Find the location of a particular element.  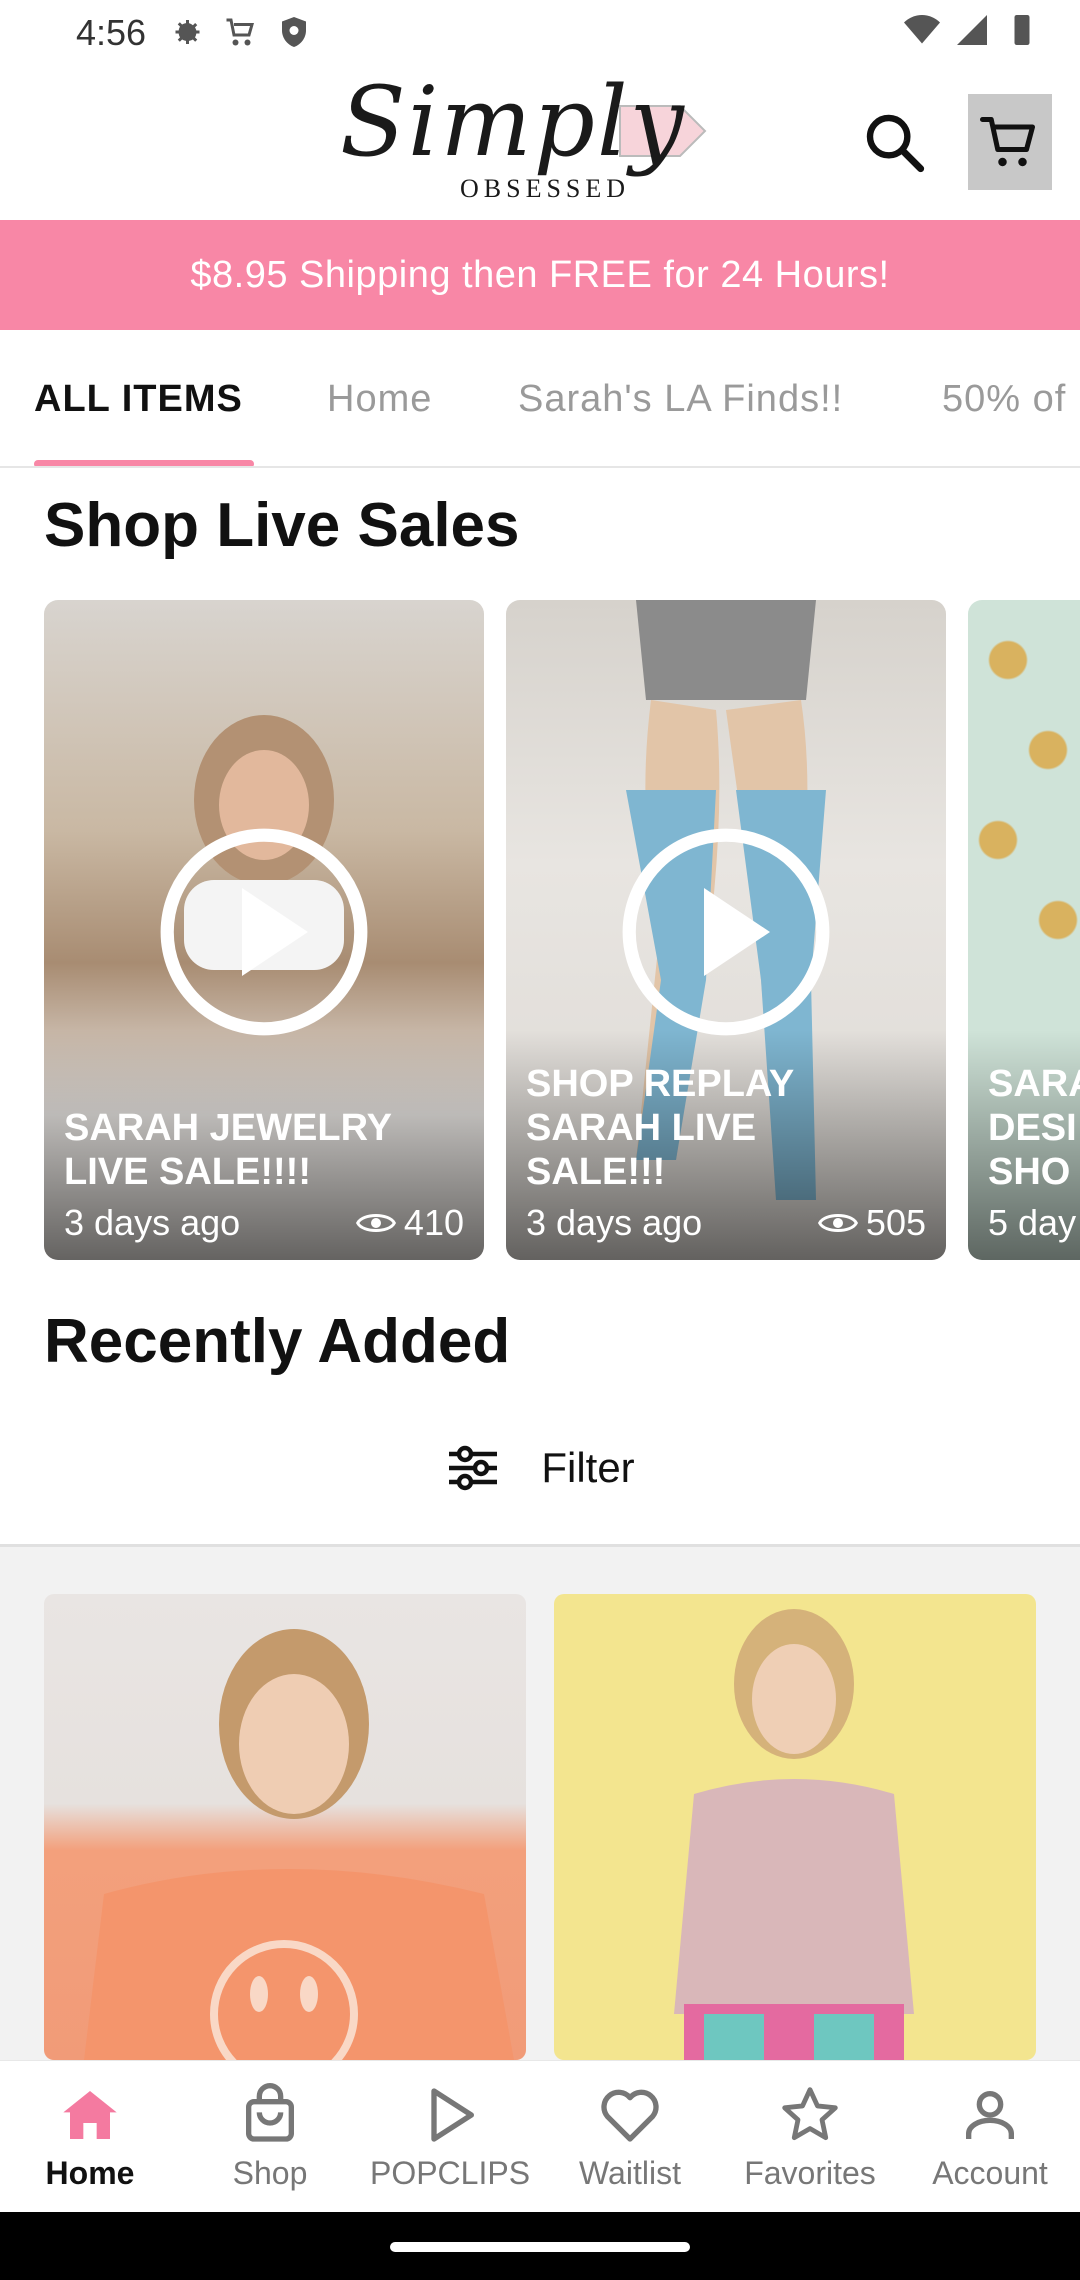

nav-waitlist: Waitlist is located at coordinates (630, 2137).